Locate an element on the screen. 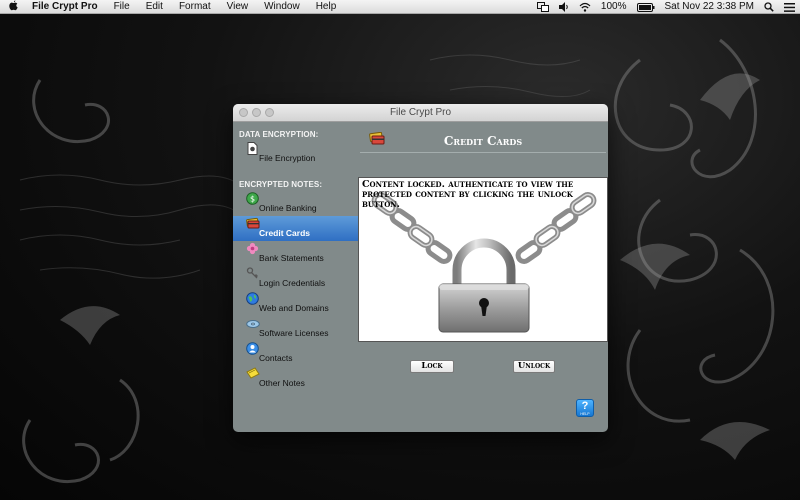  sidebar-item-label: Credit Cards is located at coordinates (285, 233).